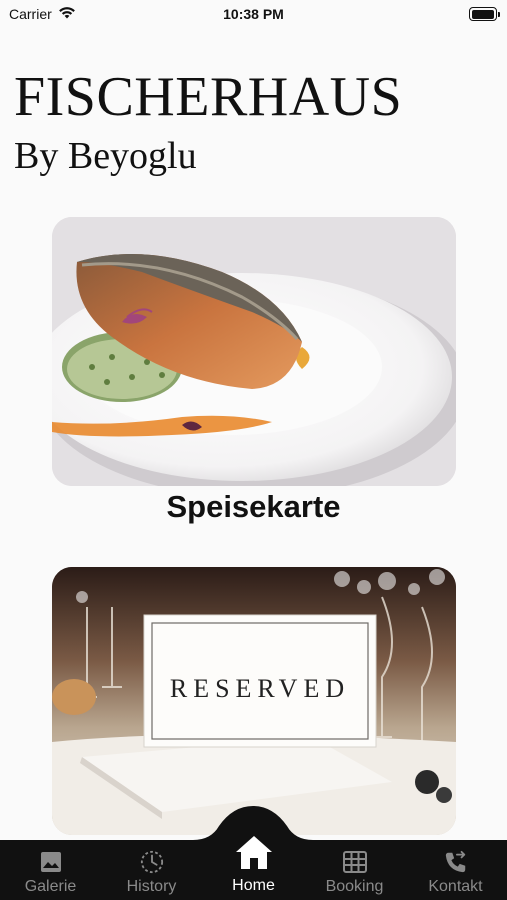 This screenshot has width=507, height=900. What do you see at coordinates (253, 507) in the screenshot?
I see `menu-card-label: Speisekarte` at bounding box center [253, 507].